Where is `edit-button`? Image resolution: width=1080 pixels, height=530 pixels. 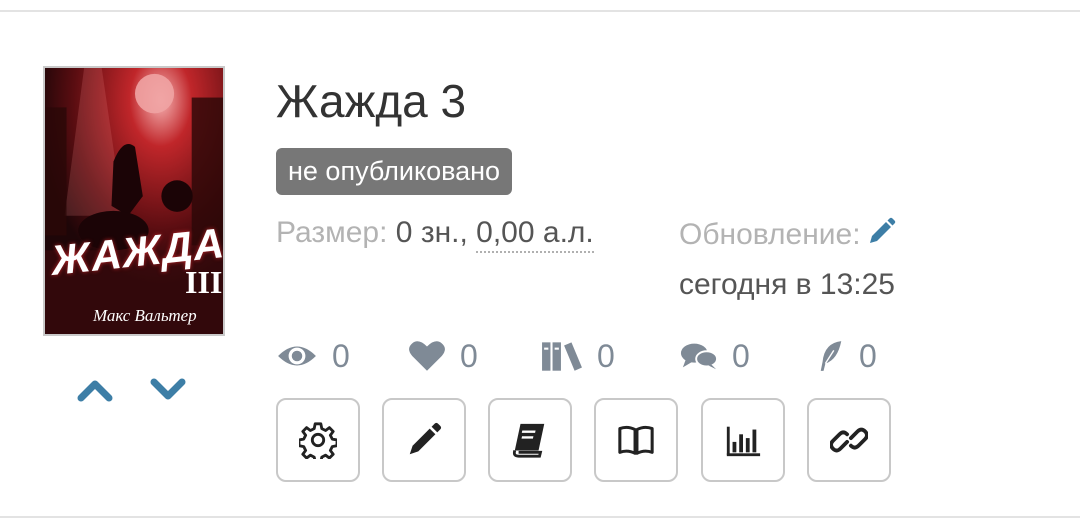 edit-button is located at coordinates (424, 440).